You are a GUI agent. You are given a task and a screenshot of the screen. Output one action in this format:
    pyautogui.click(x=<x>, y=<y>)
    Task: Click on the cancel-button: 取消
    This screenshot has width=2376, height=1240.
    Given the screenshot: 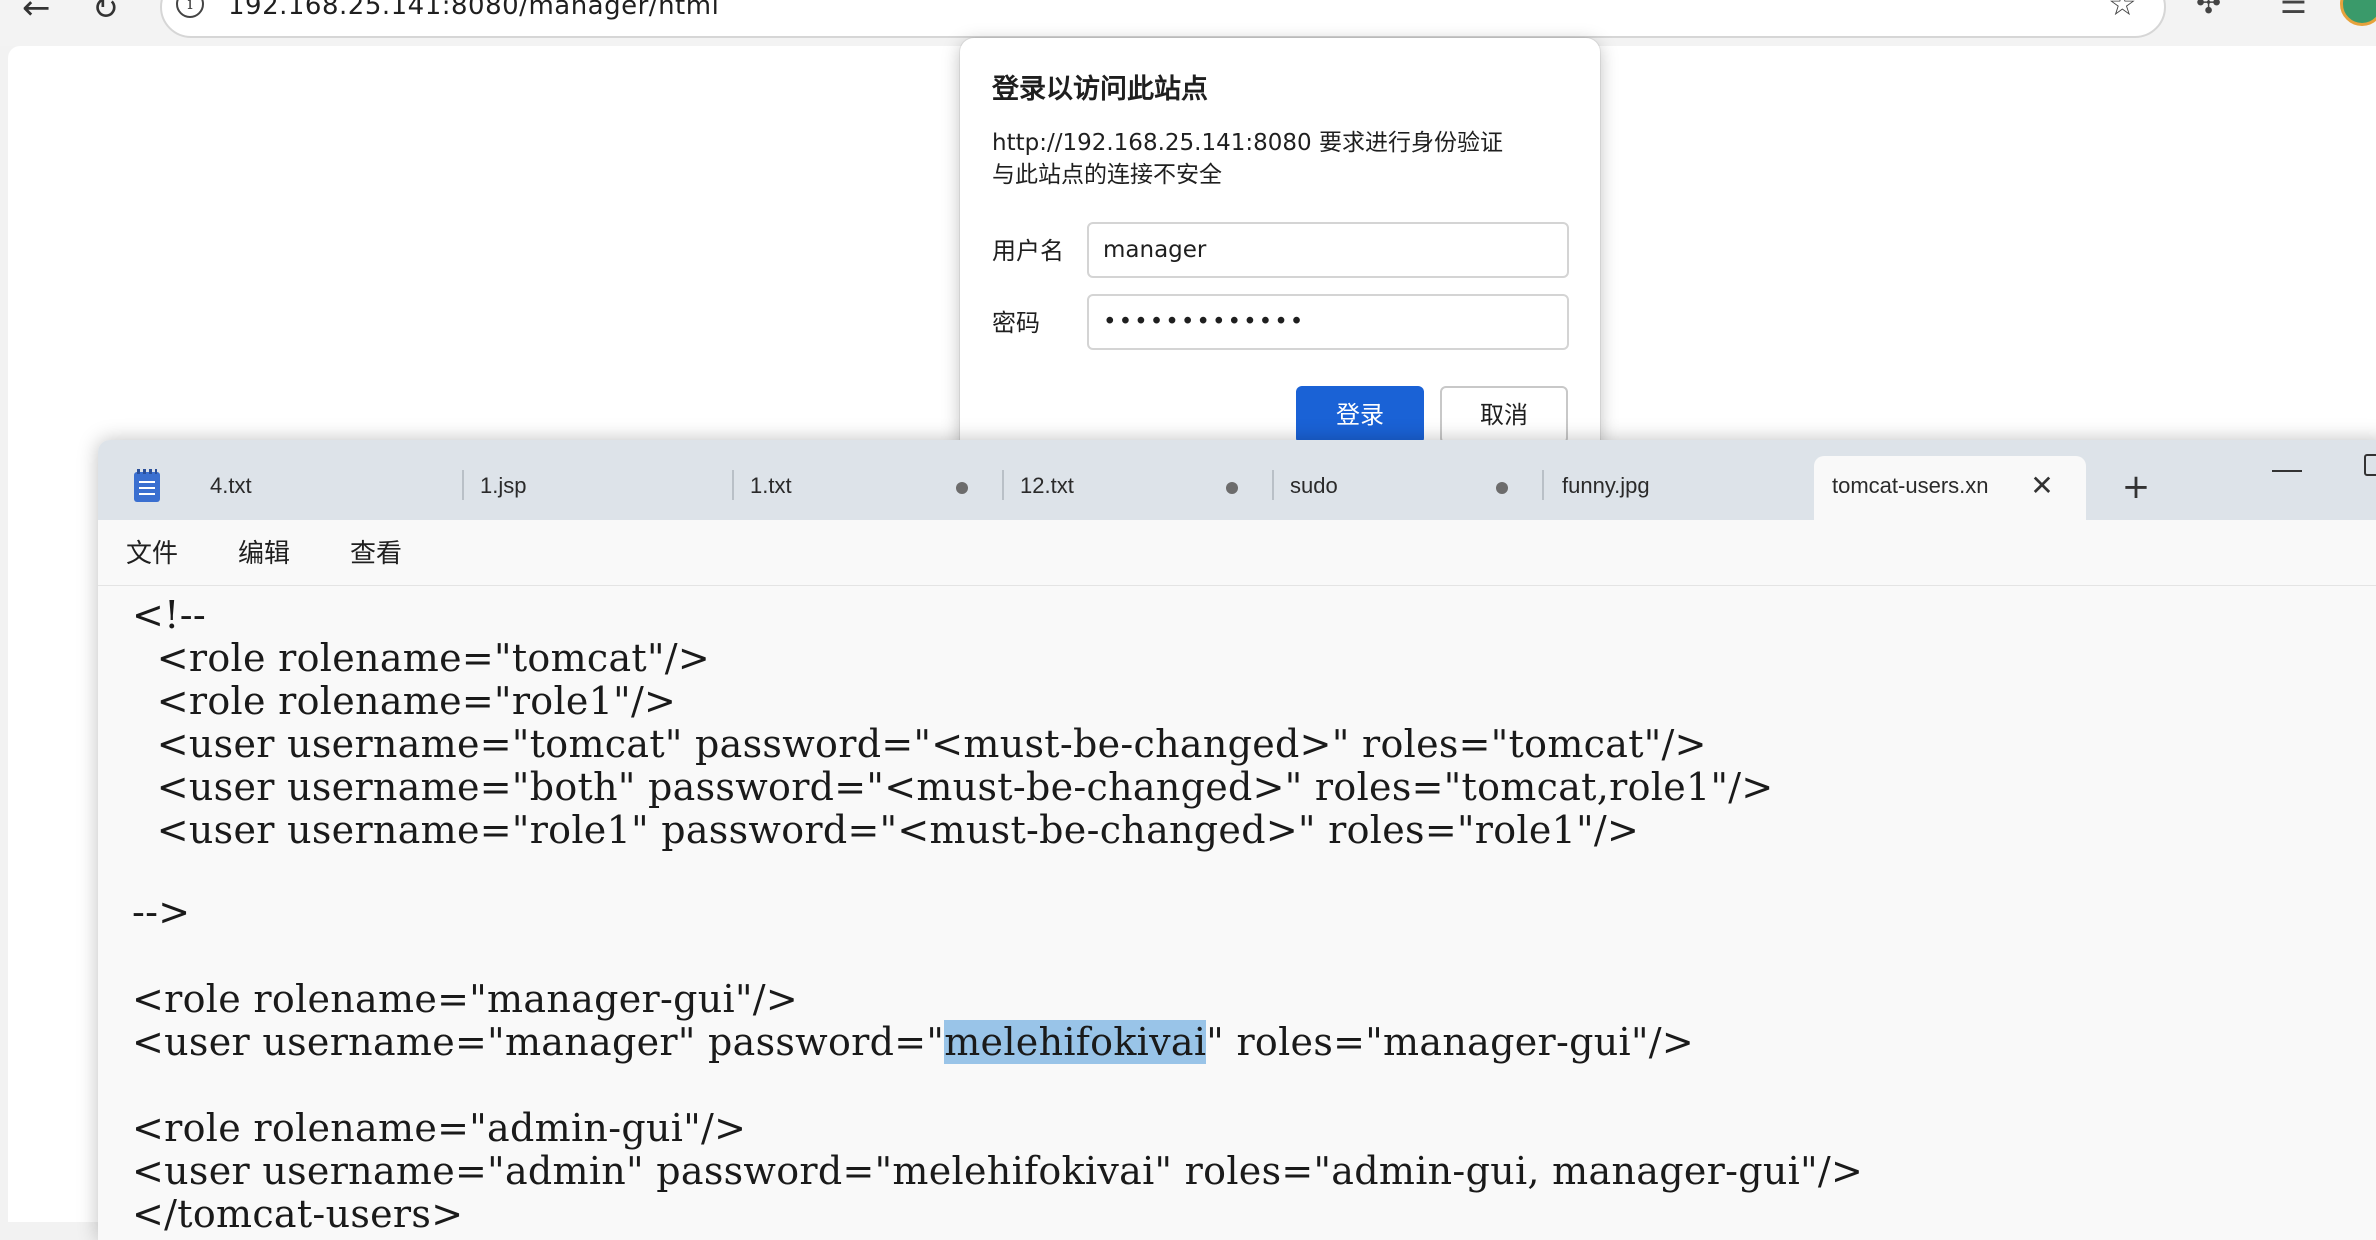 What is the action you would take?
    pyautogui.click(x=1504, y=415)
    